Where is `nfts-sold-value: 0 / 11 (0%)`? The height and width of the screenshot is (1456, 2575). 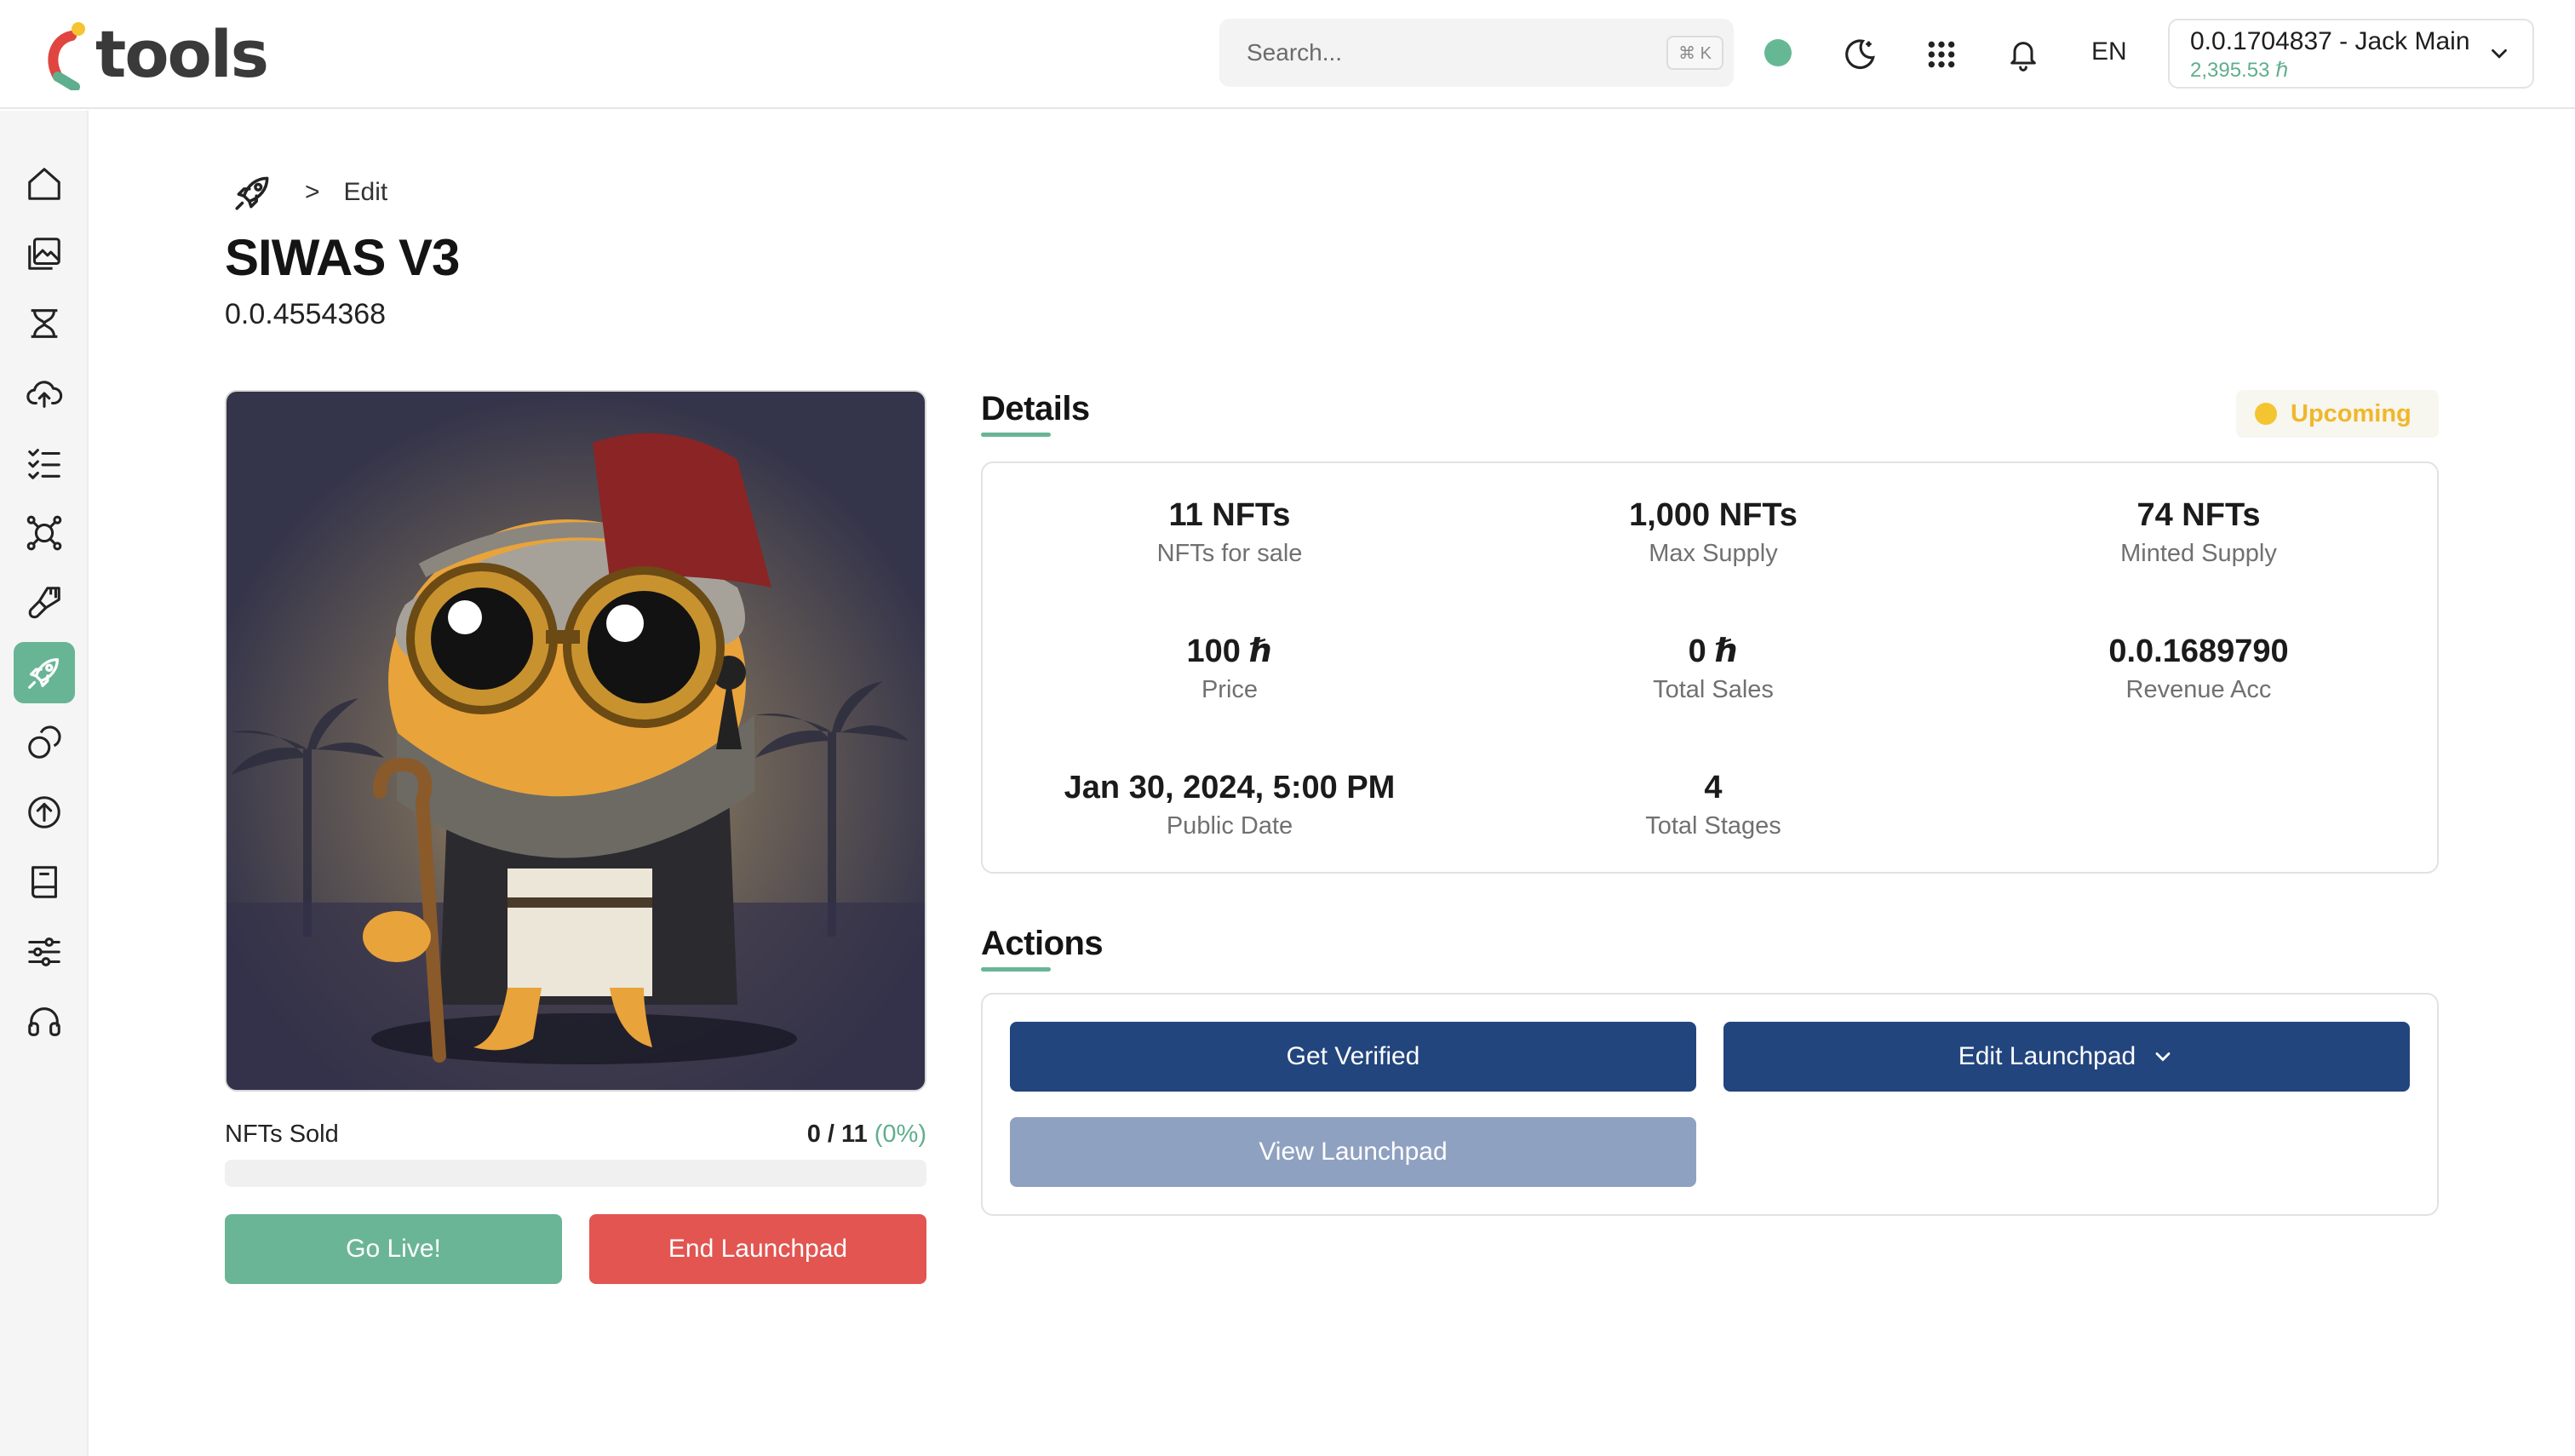
nfts-sold-value: 0 / 11 (0%) is located at coordinates (866, 1135).